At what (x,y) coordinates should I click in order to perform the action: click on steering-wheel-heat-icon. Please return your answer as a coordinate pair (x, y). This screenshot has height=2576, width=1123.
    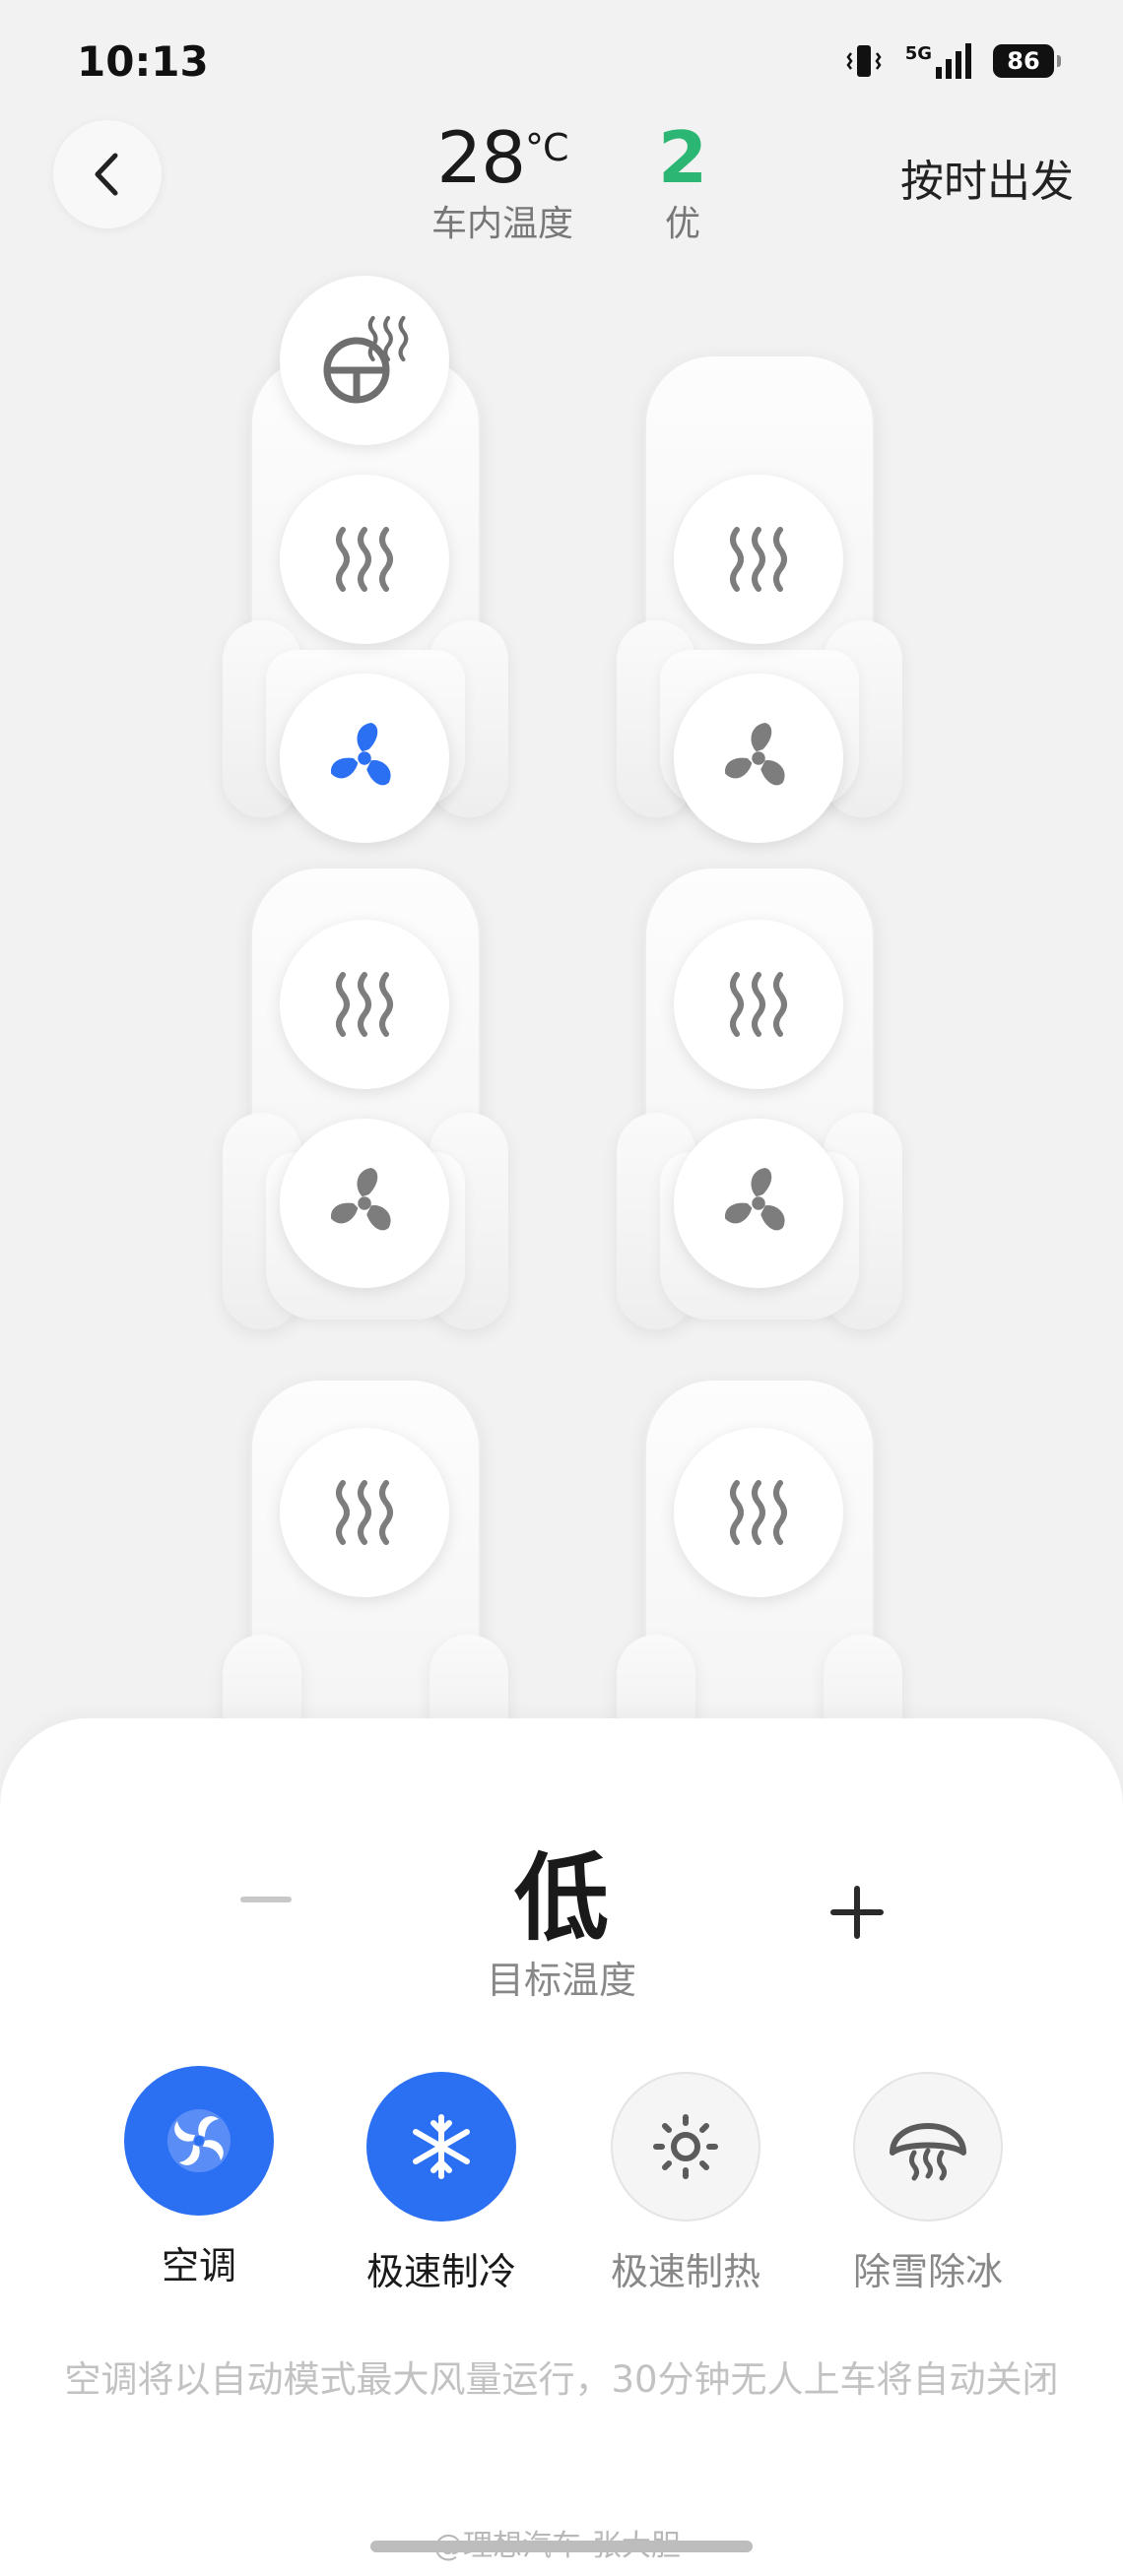
    Looking at the image, I should click on (368, 357).